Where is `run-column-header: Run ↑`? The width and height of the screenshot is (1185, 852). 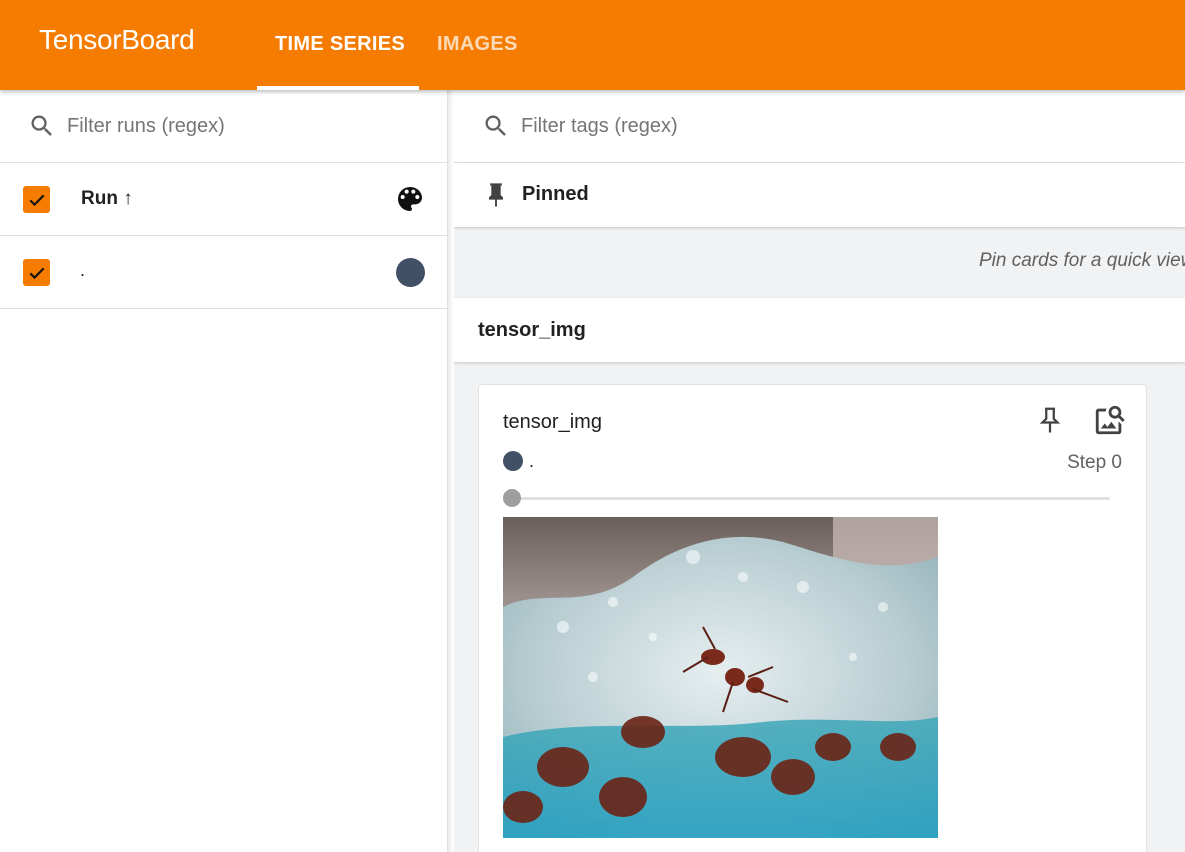
run-column-header: Run ↑ is located at coordinates (107, 199).